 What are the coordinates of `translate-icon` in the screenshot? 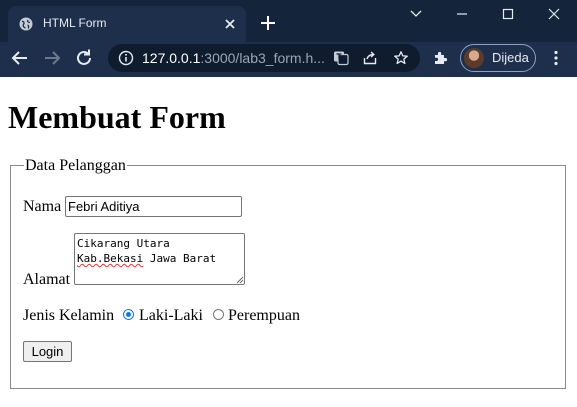 It's located at (341, 58).